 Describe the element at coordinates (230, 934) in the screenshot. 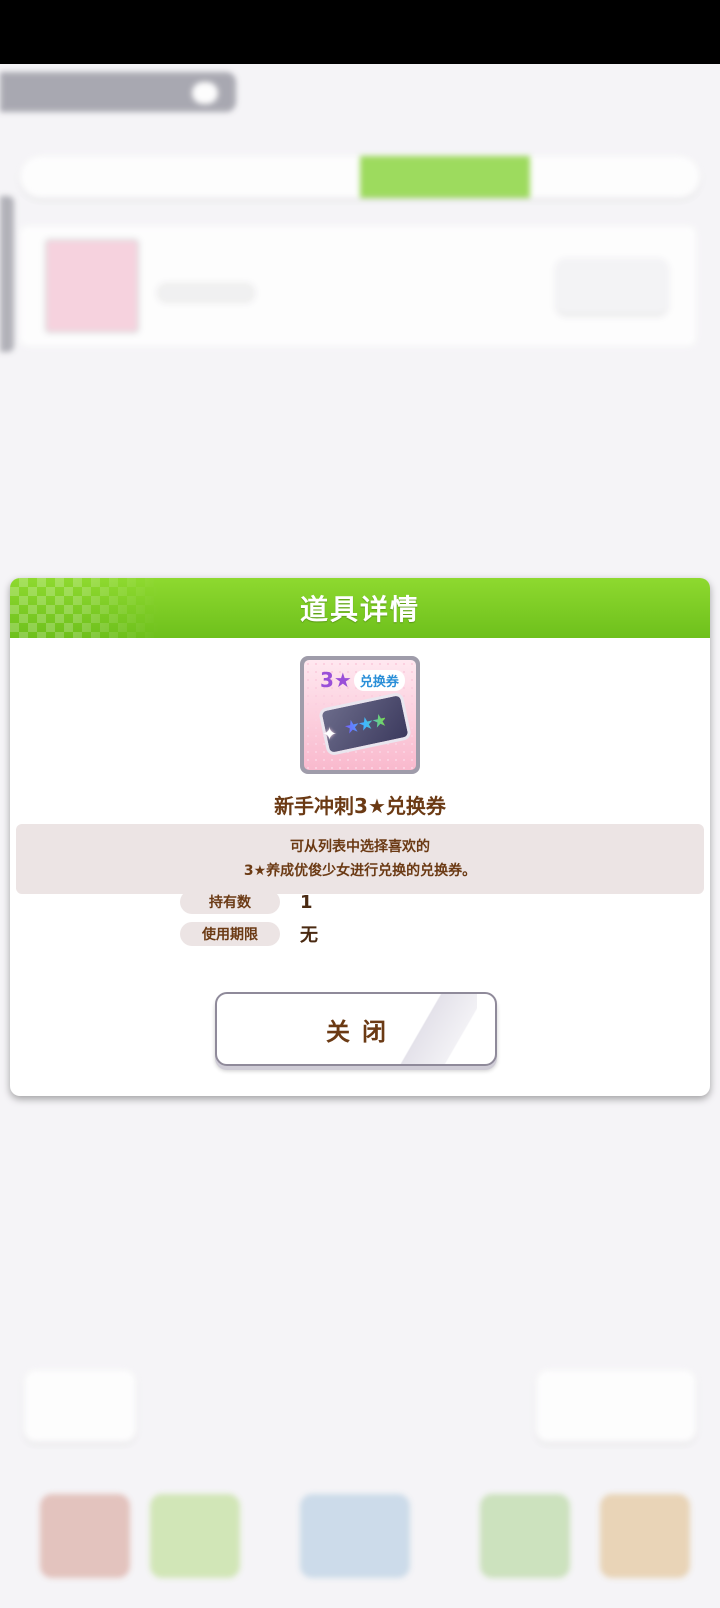

I see `expiry-label: 使用期限` at that location.